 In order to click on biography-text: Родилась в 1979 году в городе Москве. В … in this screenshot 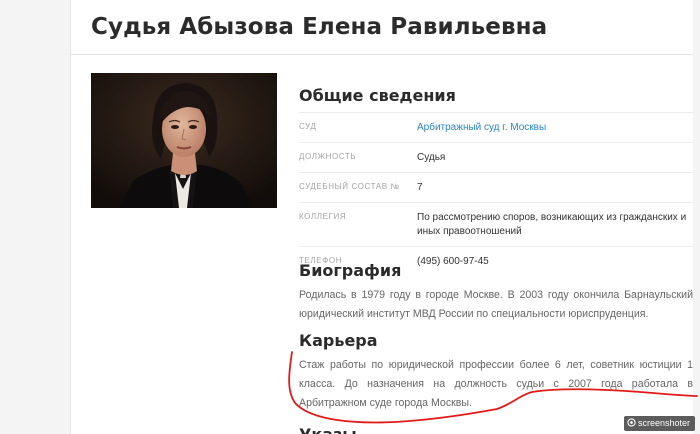, I will do `click(496, 304)`.